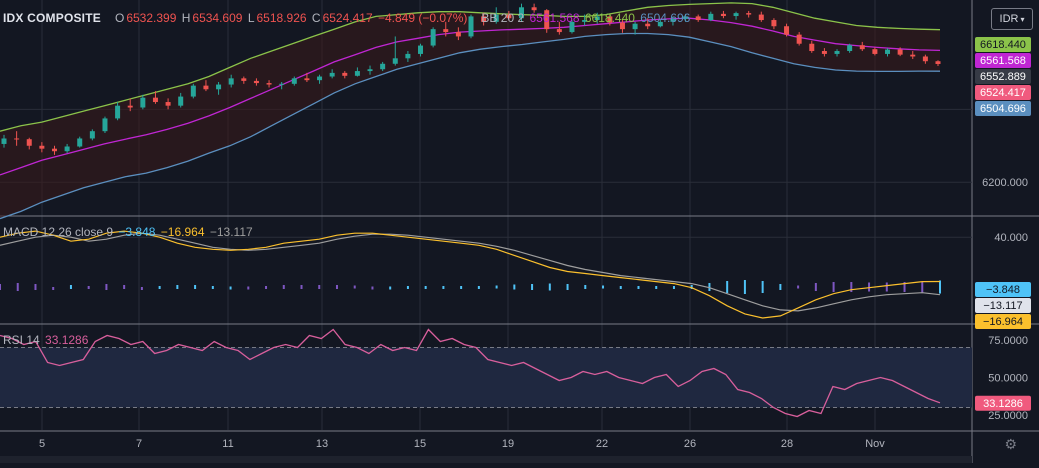  Describe the element at coordinates (227, 444) in the screenshot. I see `time-tick-label: 11` at that location.